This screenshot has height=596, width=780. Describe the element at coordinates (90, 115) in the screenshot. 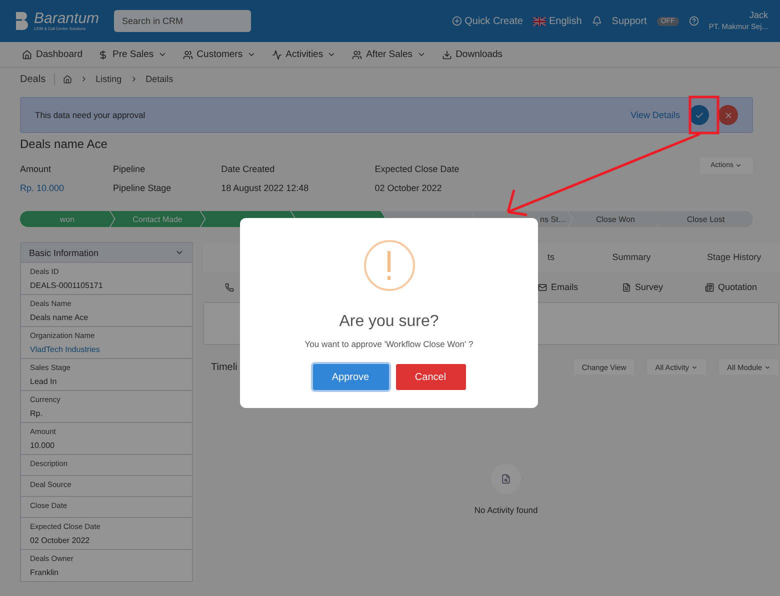

I see `approval-message: This data need your approval` at that location.